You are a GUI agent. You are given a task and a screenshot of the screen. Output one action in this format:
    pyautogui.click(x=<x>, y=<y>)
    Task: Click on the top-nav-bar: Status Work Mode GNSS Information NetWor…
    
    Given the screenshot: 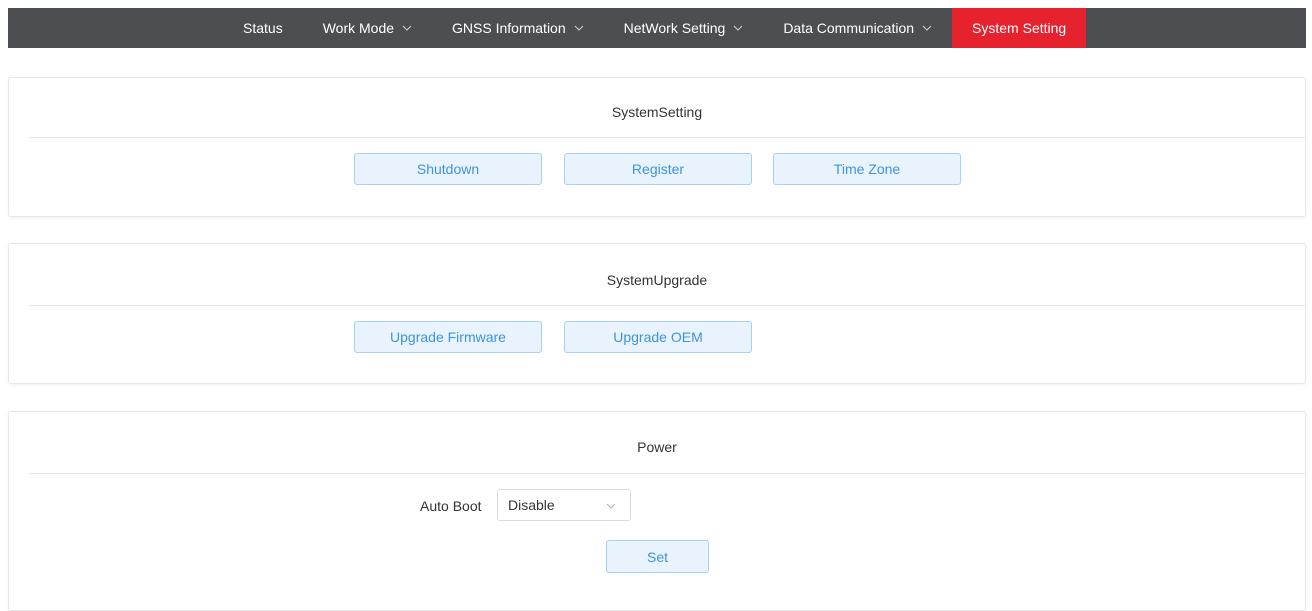 What is the action you would take?
    pyautogui.click(x=657, y=28)
    